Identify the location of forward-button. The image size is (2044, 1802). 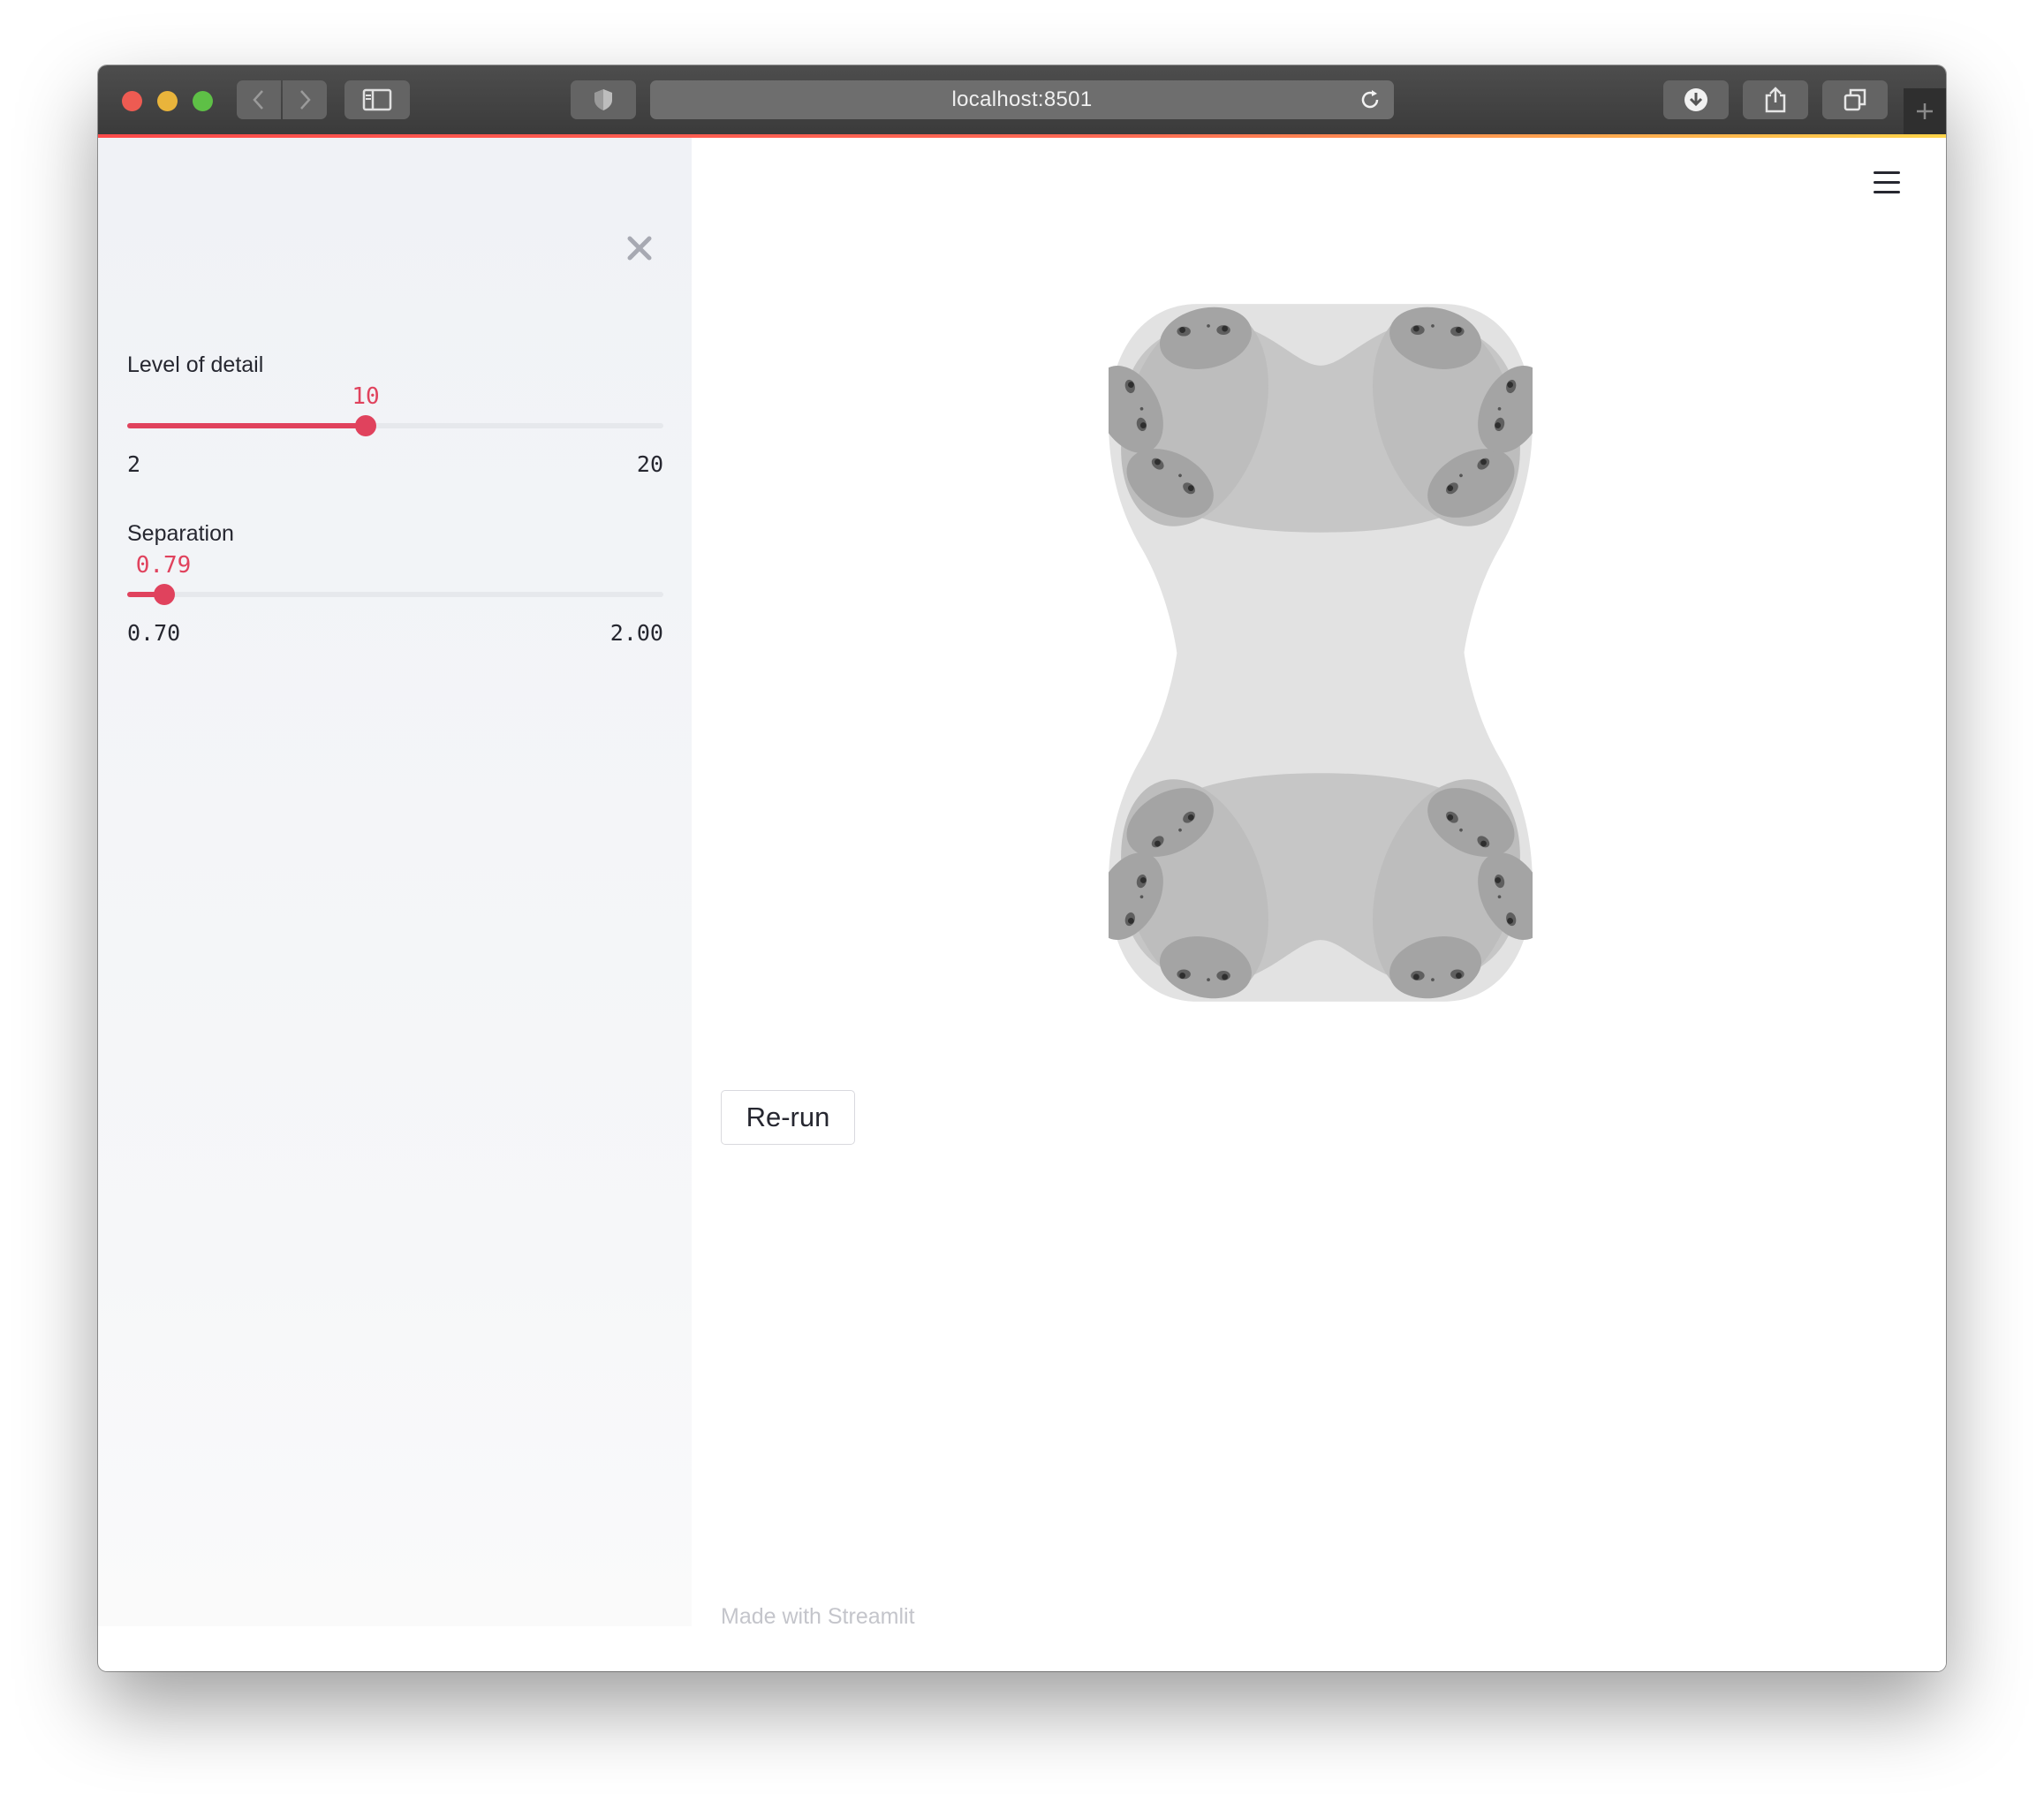
(305, 99).